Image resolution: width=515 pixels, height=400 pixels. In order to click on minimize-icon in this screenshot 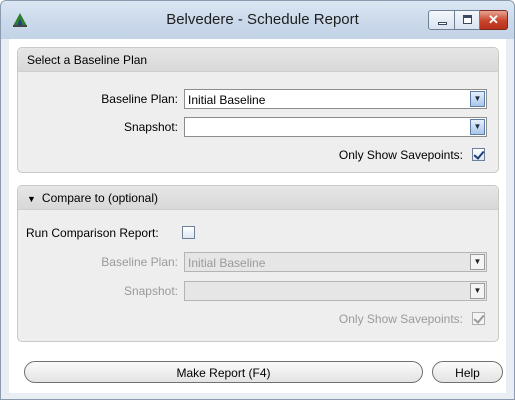, I will do `click(442, 23)`.